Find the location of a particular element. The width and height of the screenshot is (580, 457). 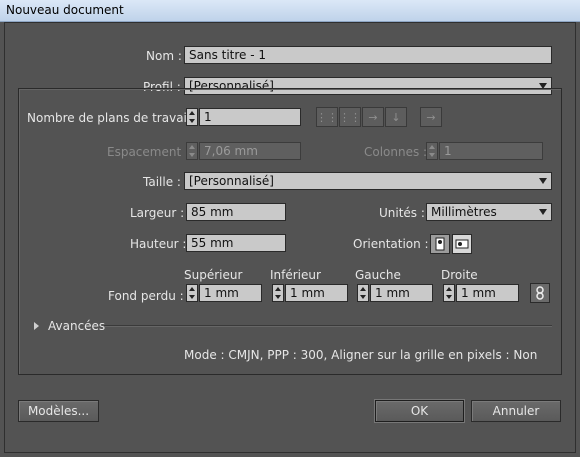

bleed-top-input: 1 mm is located at coordinates (230, 293).